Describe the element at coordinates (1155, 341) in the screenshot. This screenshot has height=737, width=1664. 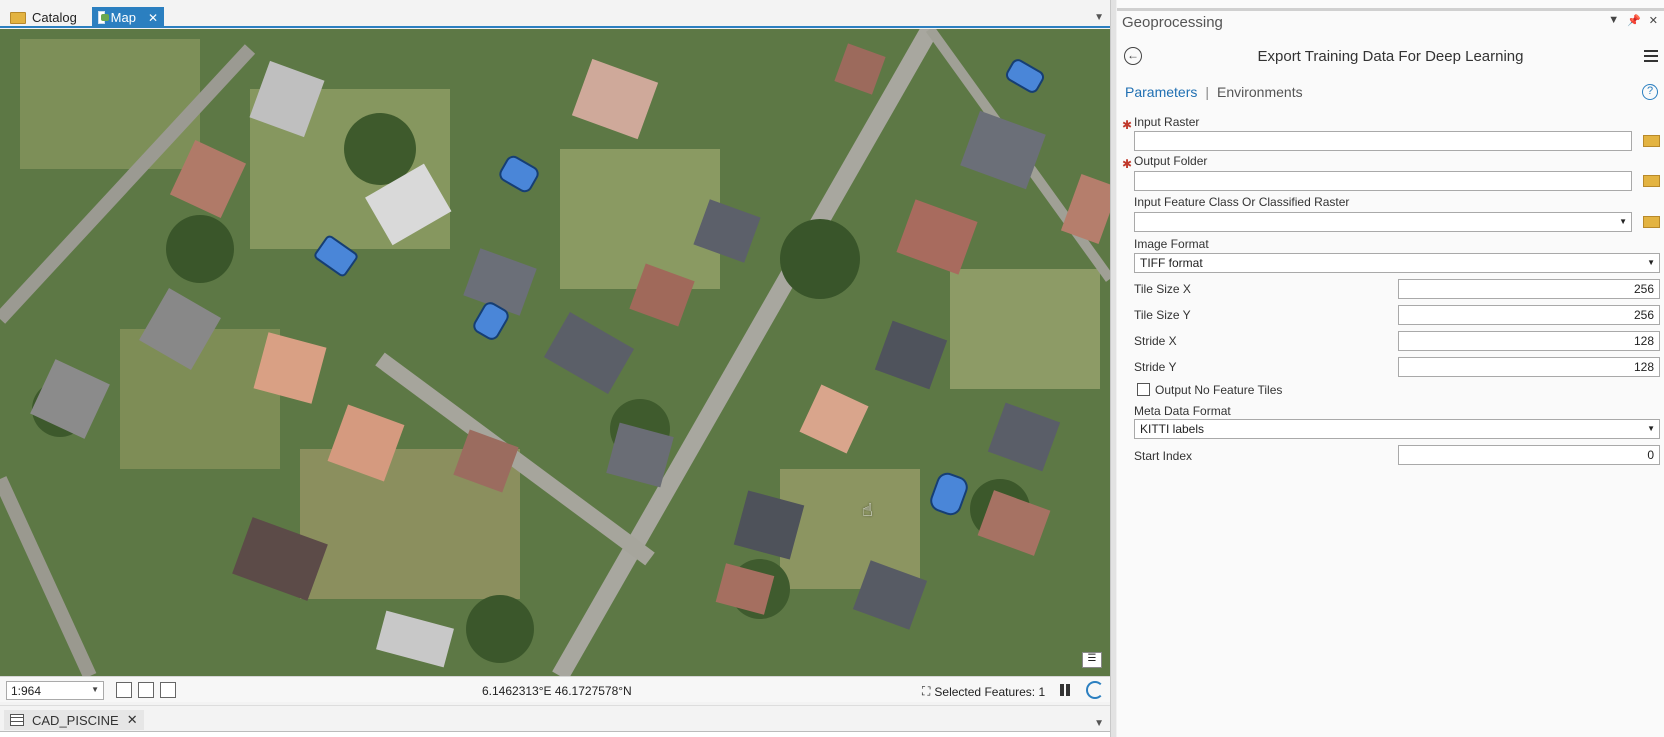
I see `stride-x-label: Stride X` at that location.